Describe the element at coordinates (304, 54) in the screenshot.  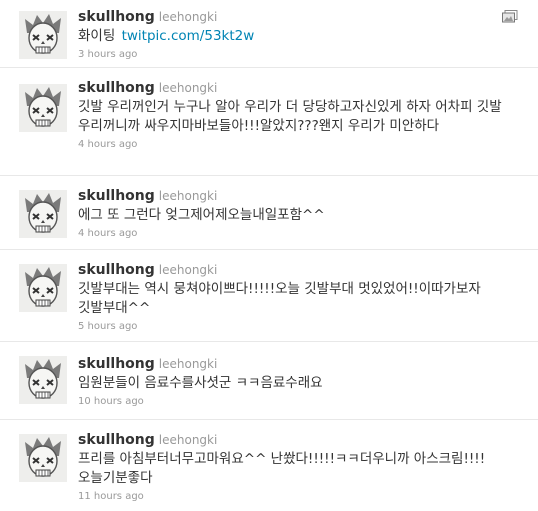
I see `timestamp: 3 hours ago` at that location.